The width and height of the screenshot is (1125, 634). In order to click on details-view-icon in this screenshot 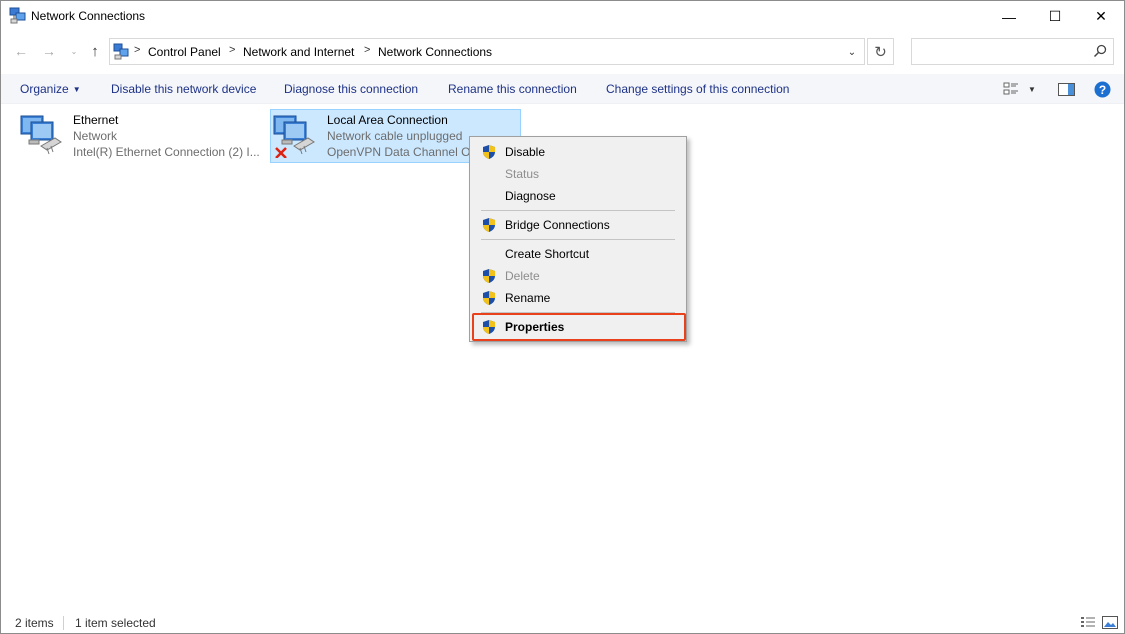, I will do `click(1088, 621)`.